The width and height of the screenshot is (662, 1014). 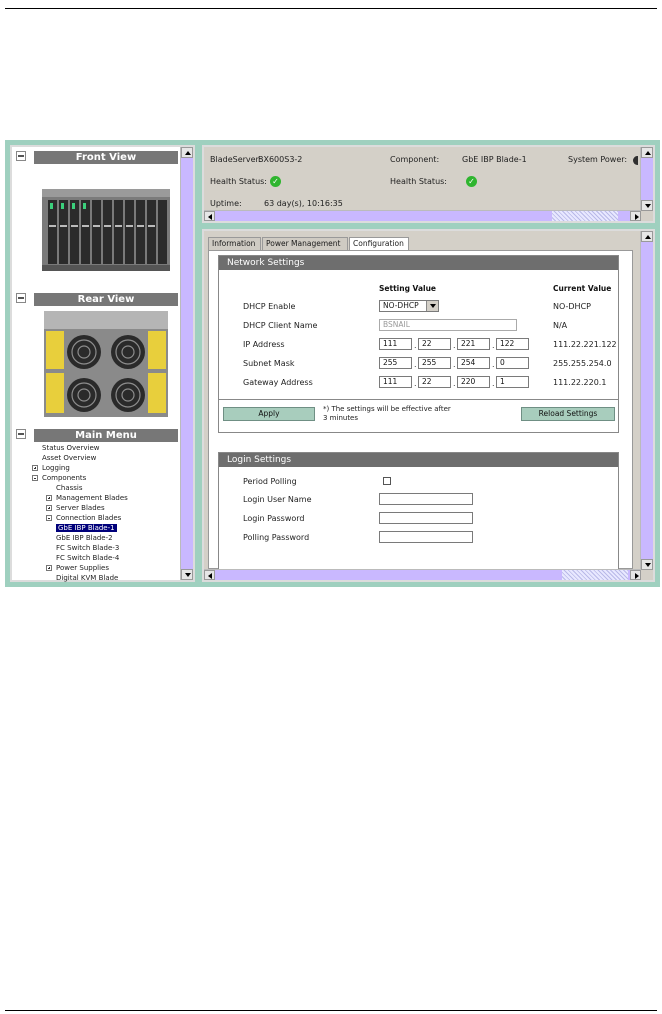 I want to click on gw-octet-3-field: 220, so click(x=473, y=382).